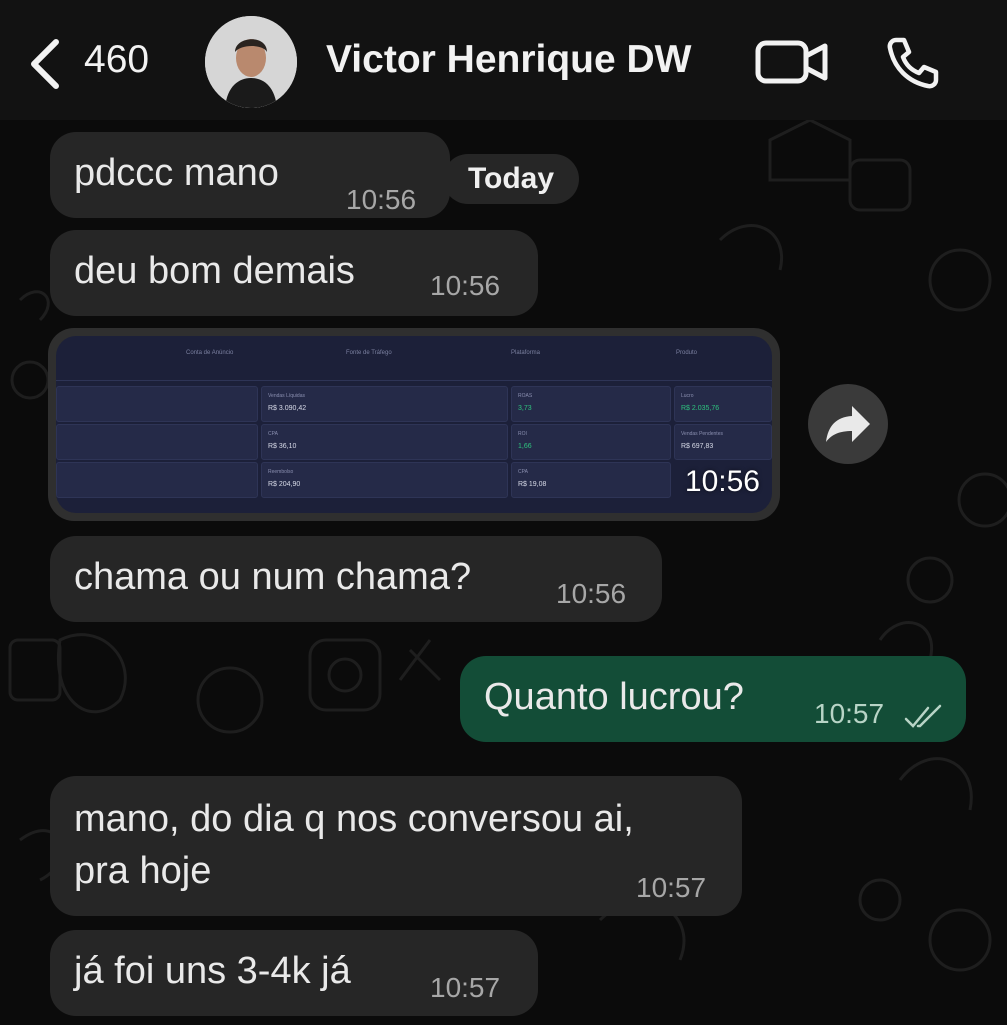  I want to click on message-bubble-incoming: pdccc mano 10:56, so click(250, 175).